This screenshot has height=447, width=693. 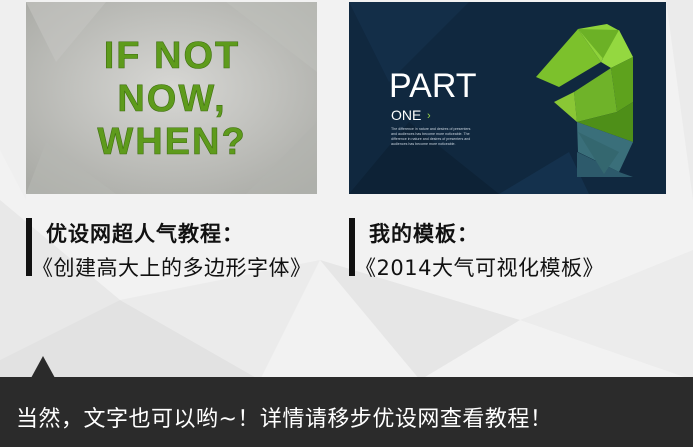 What do you see at coordinates (479, 267) in the screenshot?
I see `caption-subtitle: 《2014大气可视化模板》` at bounding box center [479, 267].